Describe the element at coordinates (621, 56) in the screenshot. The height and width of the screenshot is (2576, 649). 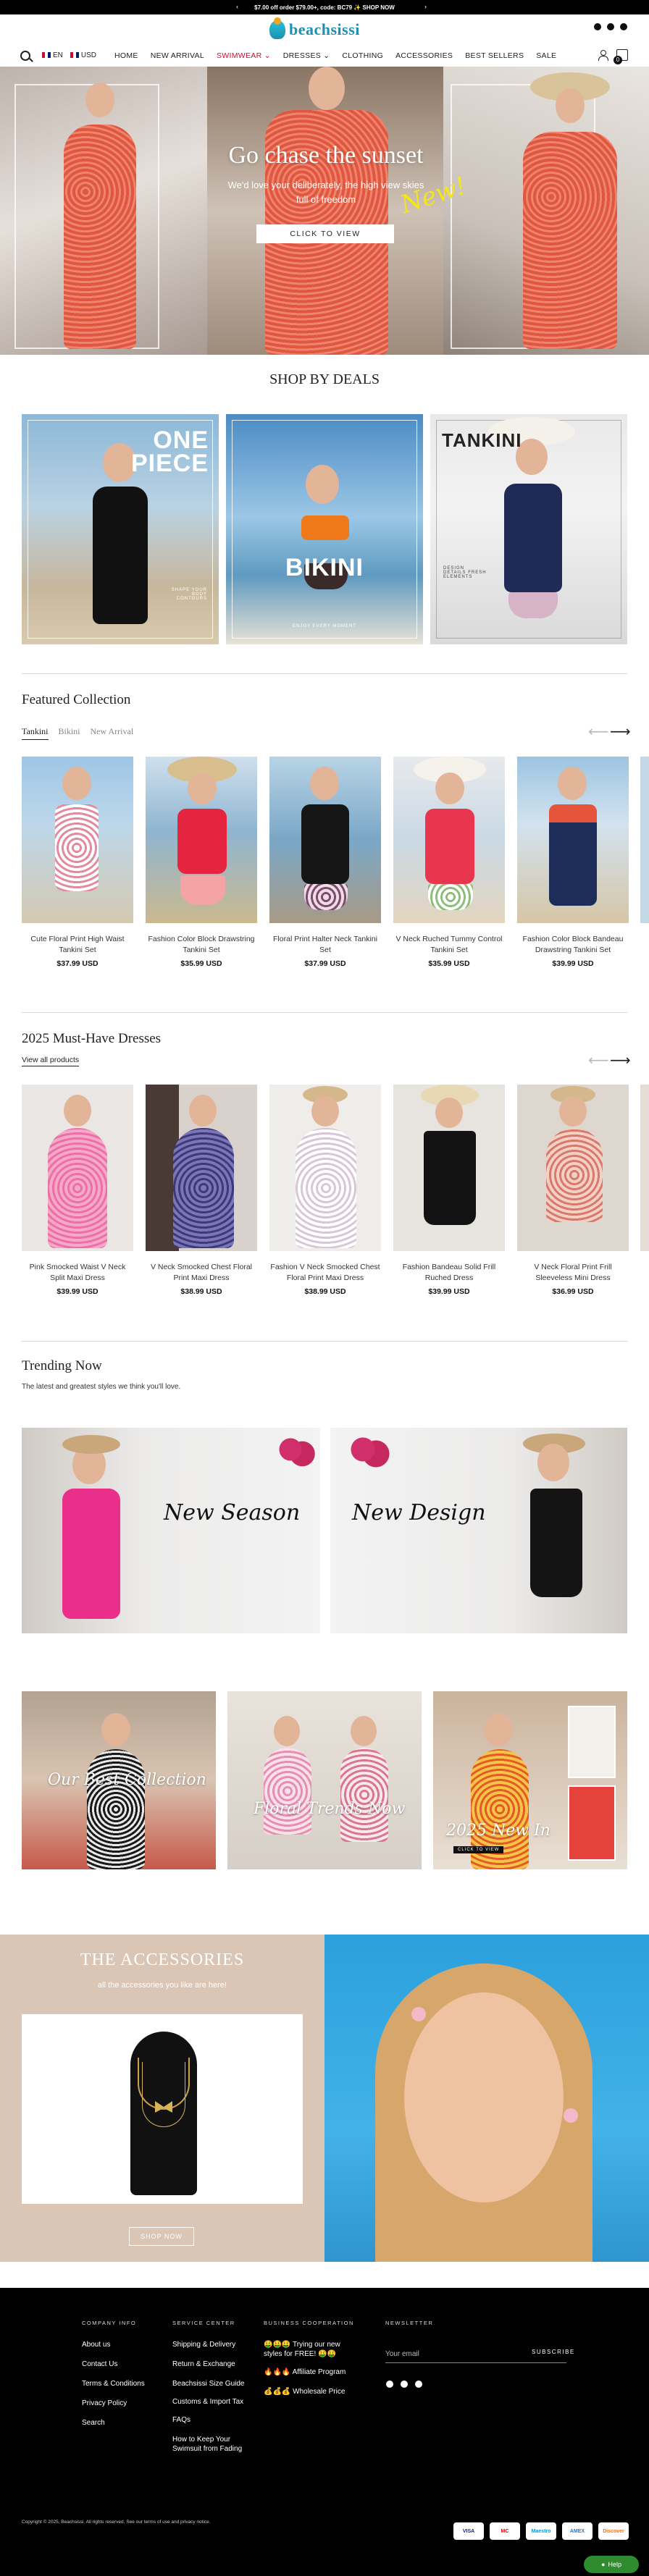
I see `cart-icon: 0` at that location.